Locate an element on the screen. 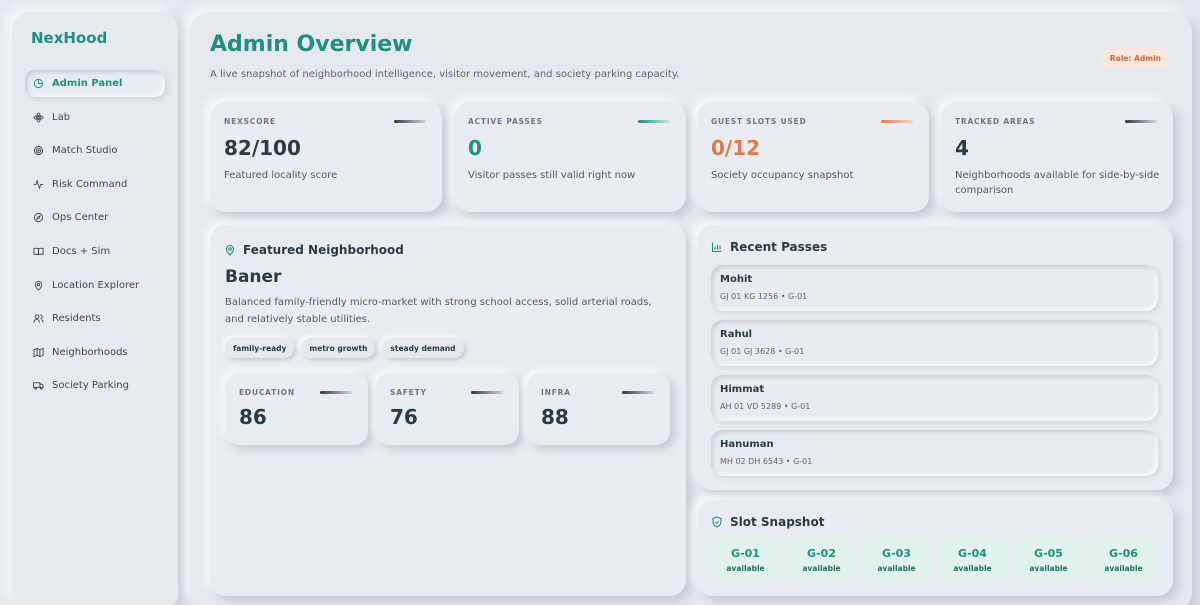 This screenshot has height=605, width=1200. parking-slot: G-05 available is located at coordinates (1048, 559).